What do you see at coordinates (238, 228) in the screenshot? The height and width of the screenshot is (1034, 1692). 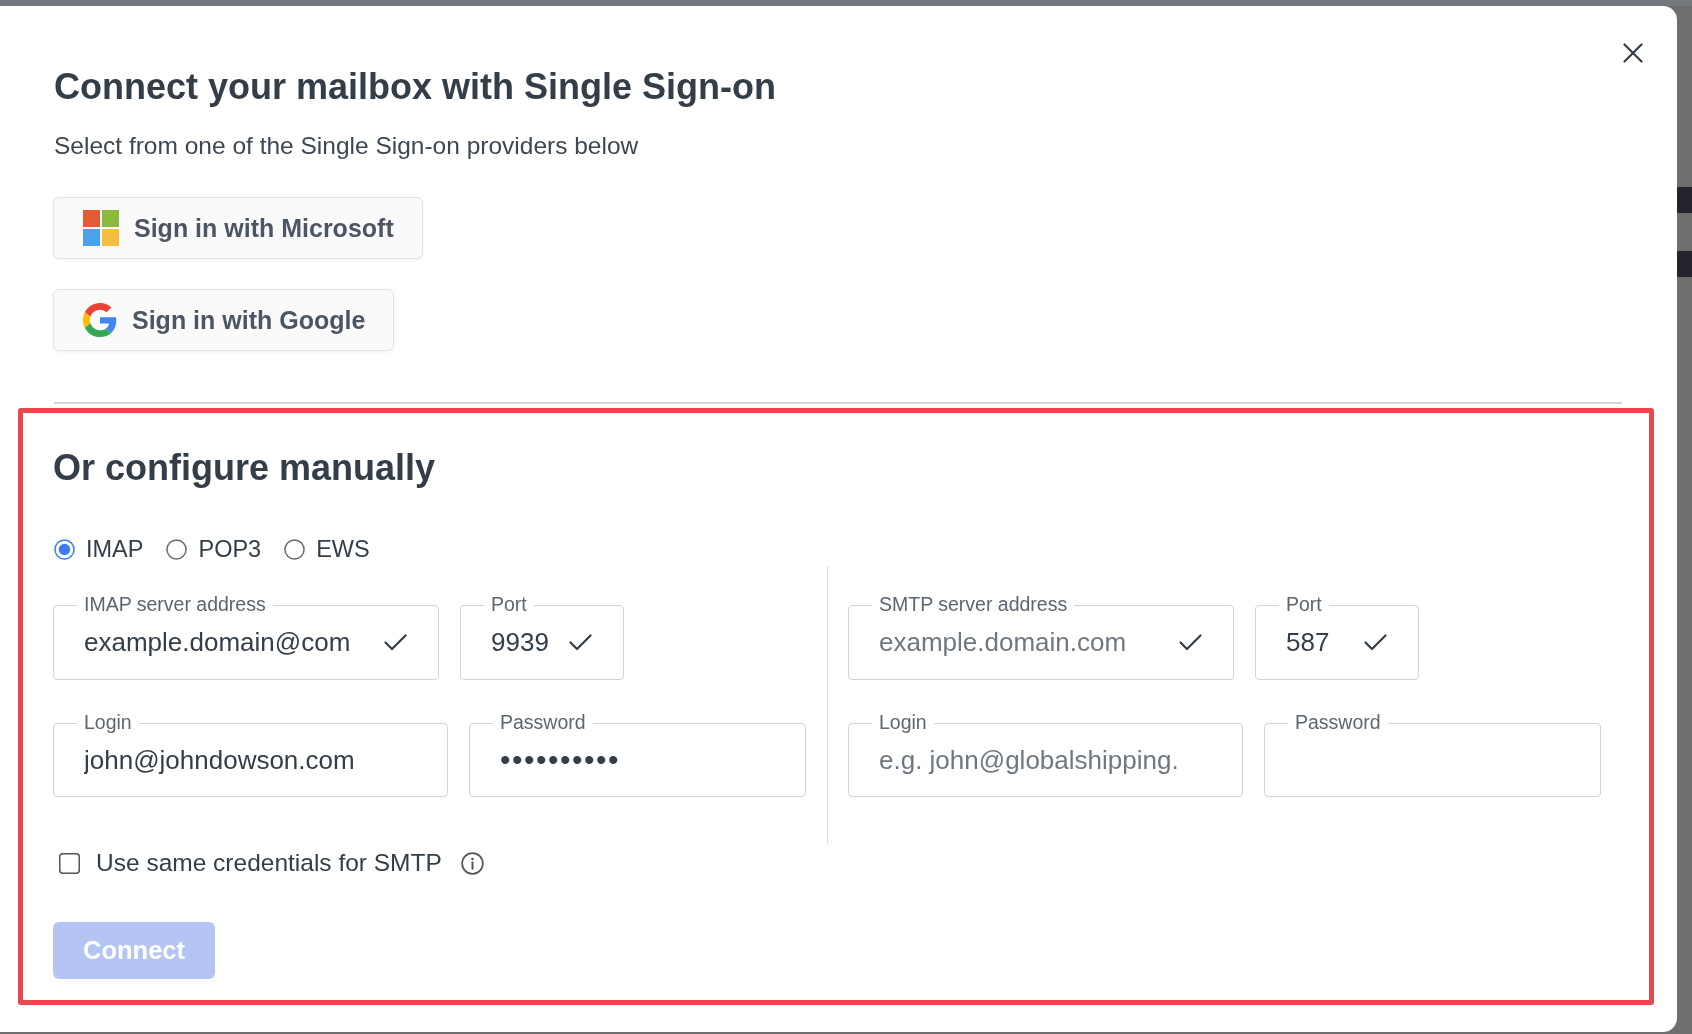 I see `sign-in-button: Sign in with Microsoft` at bounding box center [238, 228].